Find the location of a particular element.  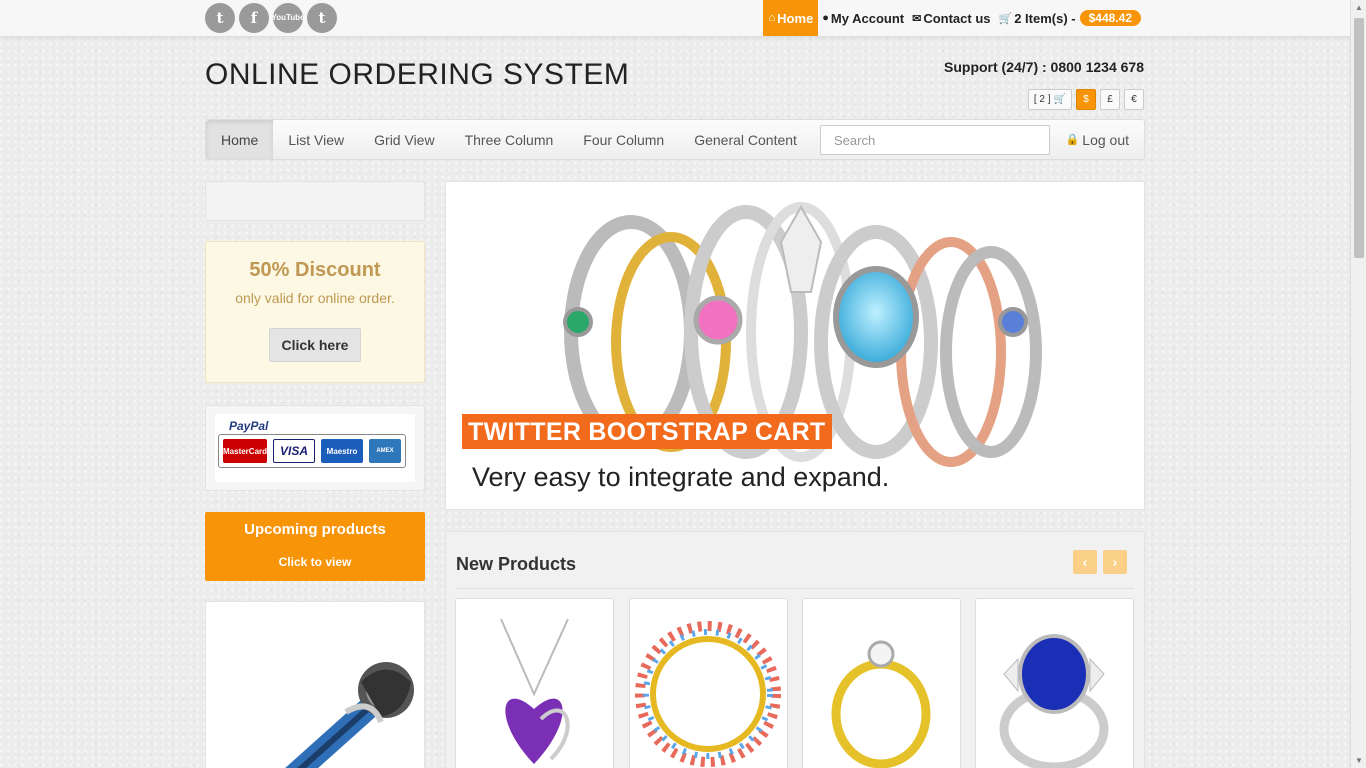

youtube-icon-top: You is located at coordinates (278, 17).